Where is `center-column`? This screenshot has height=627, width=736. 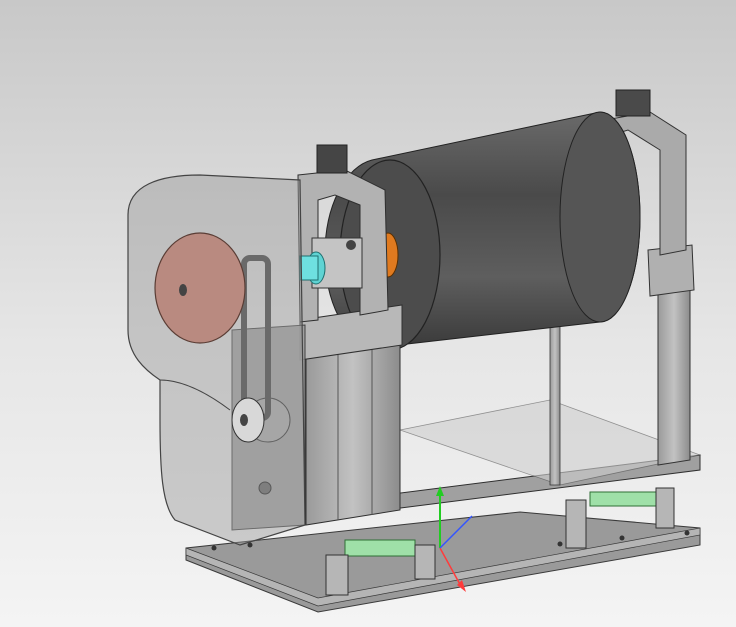
center-column is located at coordinates (351, 415).